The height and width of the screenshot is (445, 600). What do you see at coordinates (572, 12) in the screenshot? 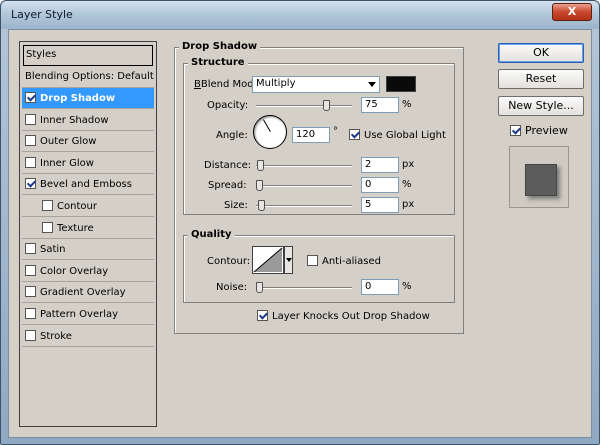
I see `close-button: X` at bounding box center [572, 12].